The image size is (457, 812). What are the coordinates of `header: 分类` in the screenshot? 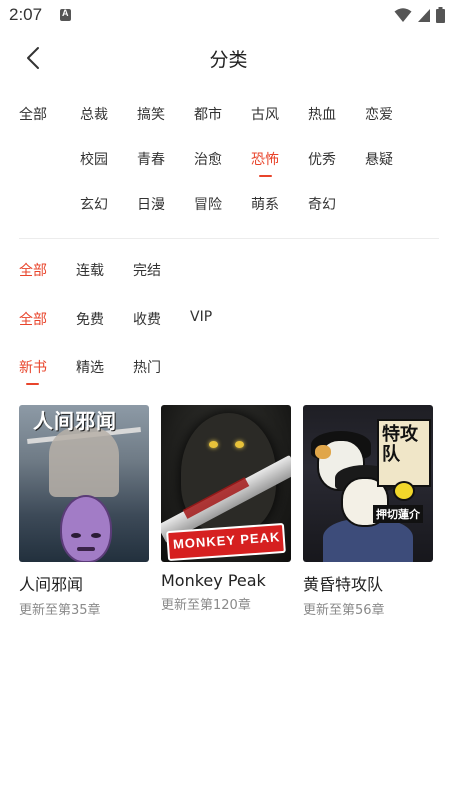 It's located at (228, 58).